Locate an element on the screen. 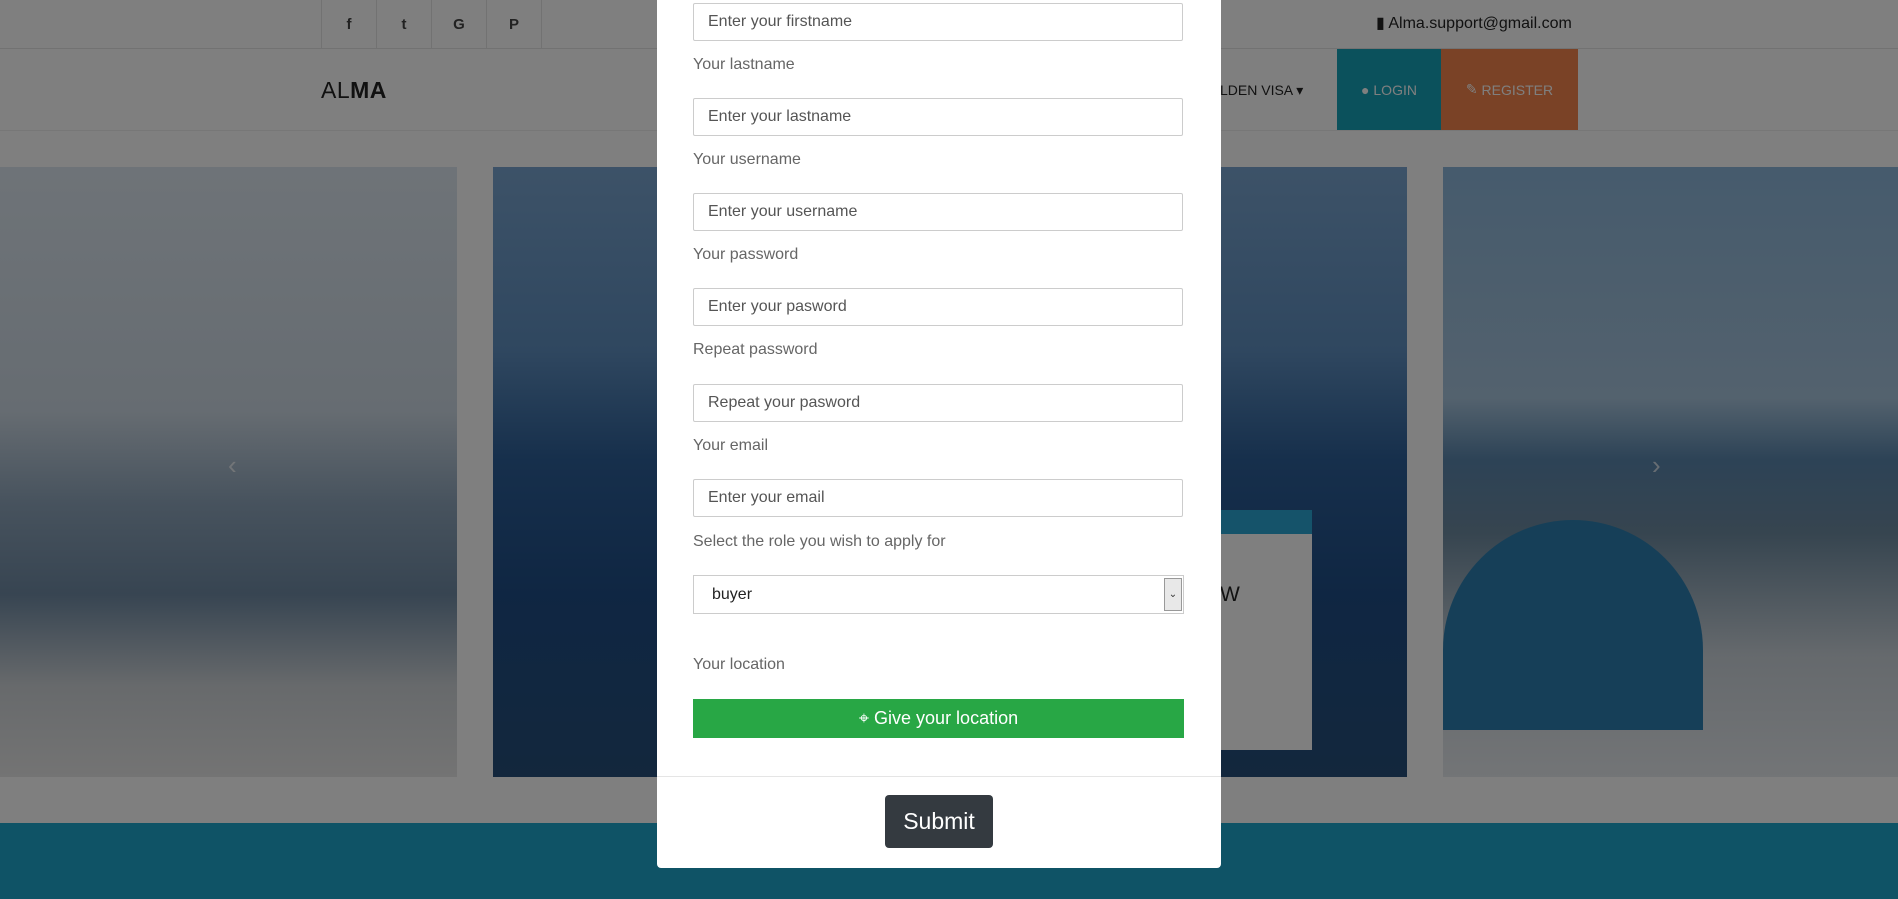 The width and height of the screenshot is (1898, 899). role-select: buyer ⌄ is located at coordinates (938, 594).